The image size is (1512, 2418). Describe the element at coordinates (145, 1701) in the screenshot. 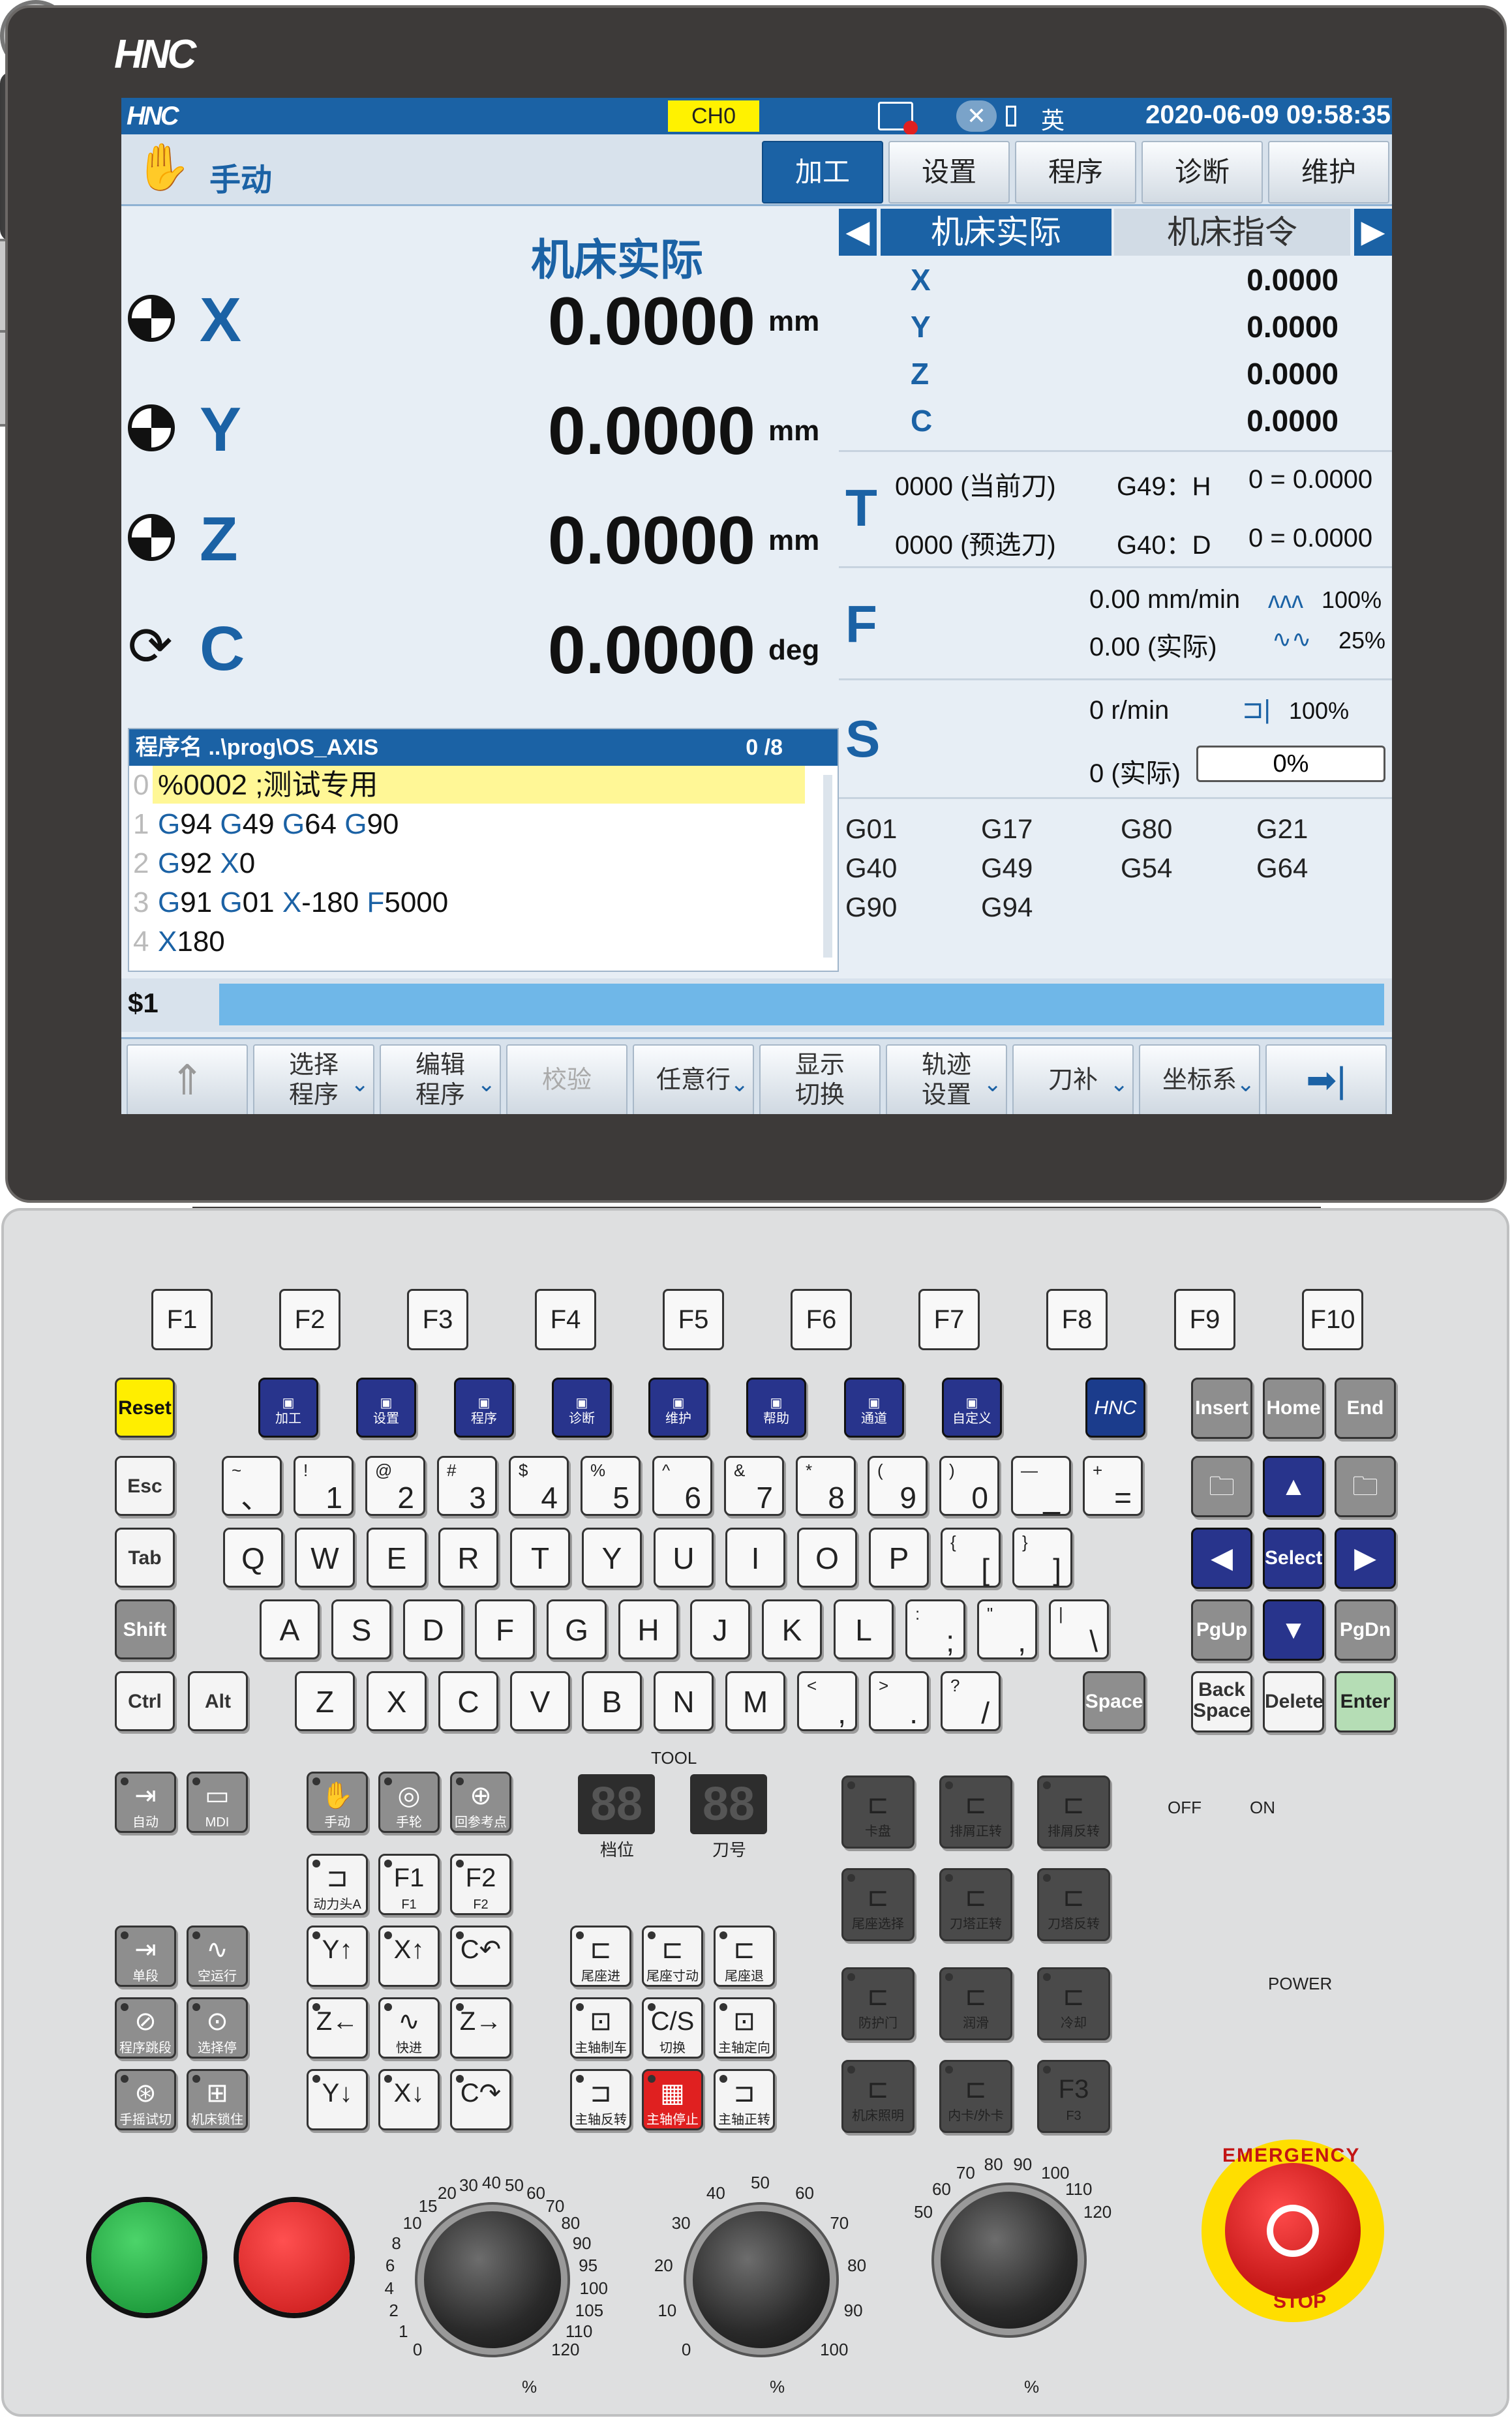

I see `ctrl-key: Ctrl` at that location.